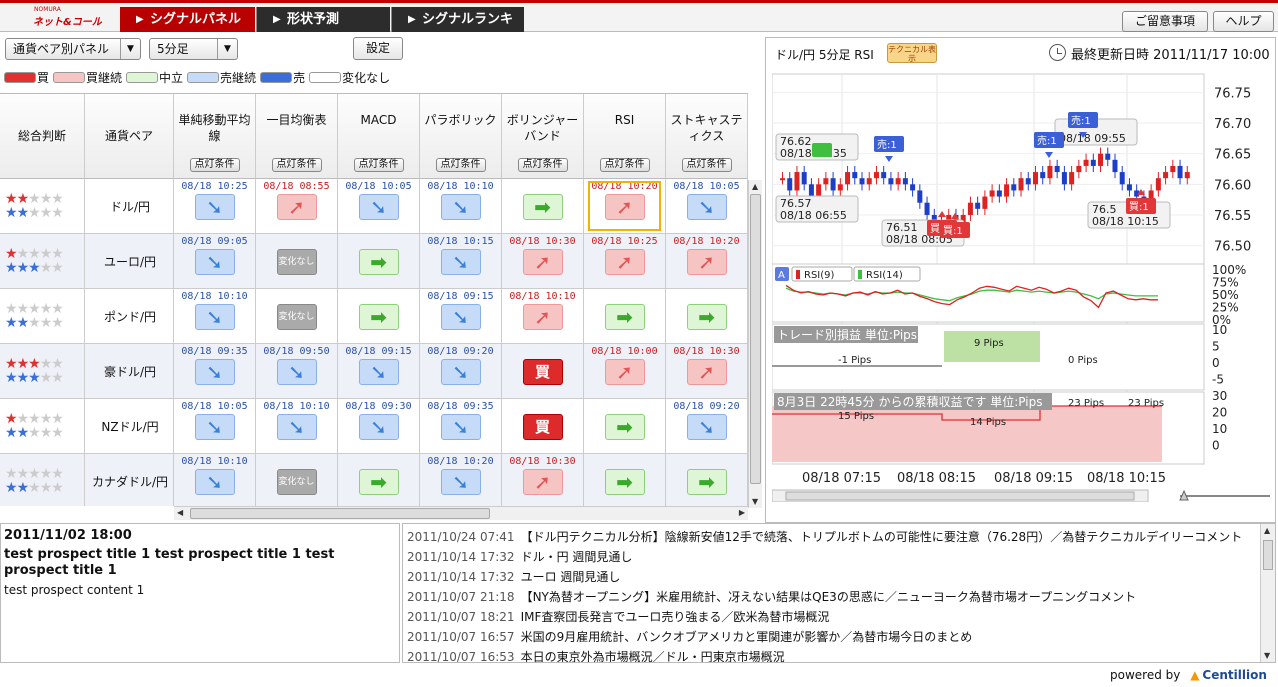 The image size is (1278, 687). I want to click on signal-cell: 08/18 10:10 ➘, so click(215, 316).